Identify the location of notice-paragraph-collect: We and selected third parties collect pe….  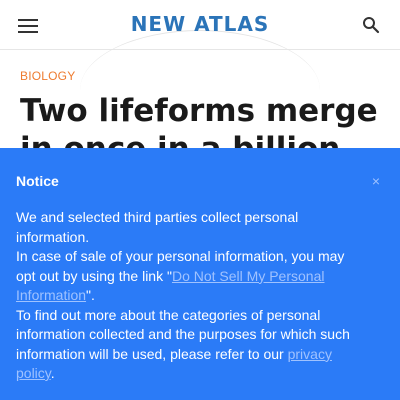
(157, 227).